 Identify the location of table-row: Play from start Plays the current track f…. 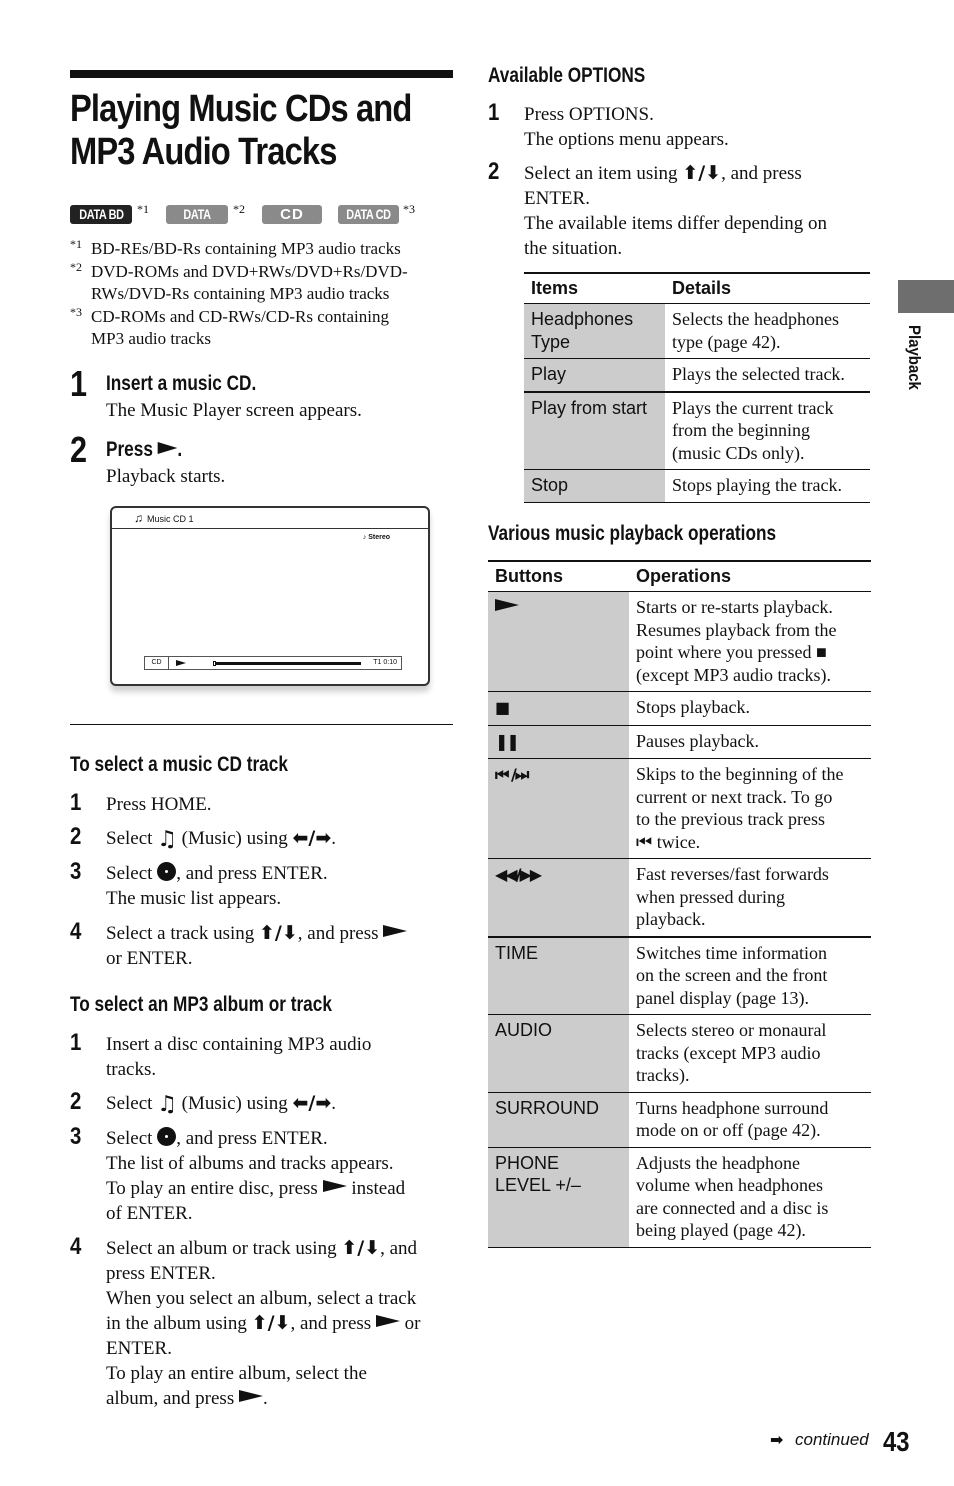
(697, 430).